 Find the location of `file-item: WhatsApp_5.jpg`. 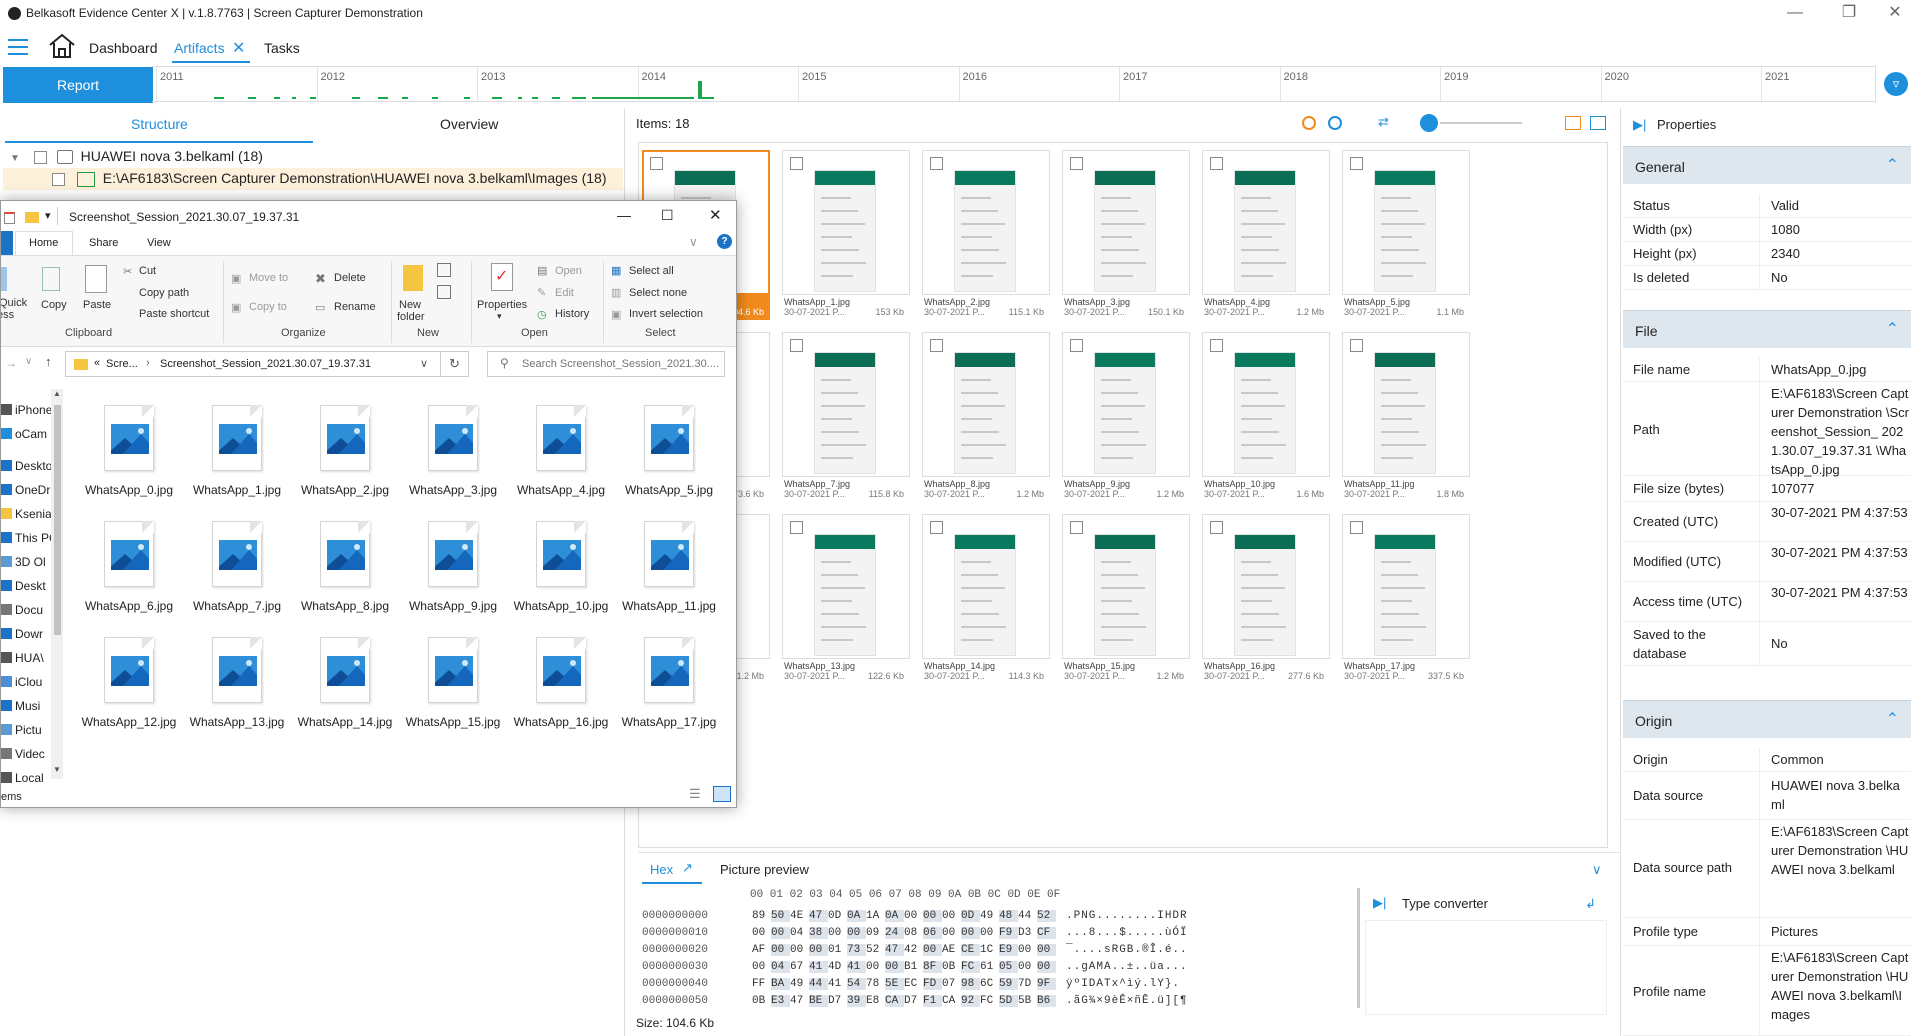

file-item: WhatsApp_5.jpg is located at coordinates (669, 461).